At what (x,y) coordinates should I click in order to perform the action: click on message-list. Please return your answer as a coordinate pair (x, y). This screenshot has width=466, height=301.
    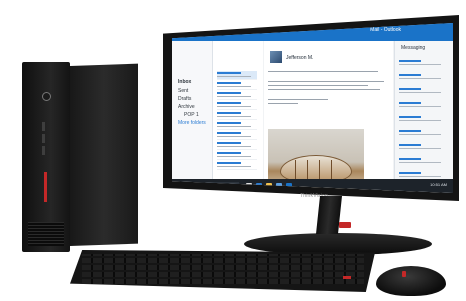
    Looking at the image, I should click on (238, 117).